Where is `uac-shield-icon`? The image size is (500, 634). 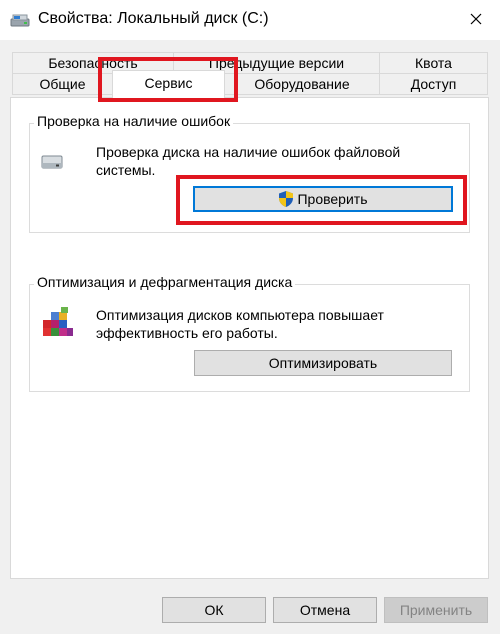
uac-shield-icon is located at coordinates (286, 200).